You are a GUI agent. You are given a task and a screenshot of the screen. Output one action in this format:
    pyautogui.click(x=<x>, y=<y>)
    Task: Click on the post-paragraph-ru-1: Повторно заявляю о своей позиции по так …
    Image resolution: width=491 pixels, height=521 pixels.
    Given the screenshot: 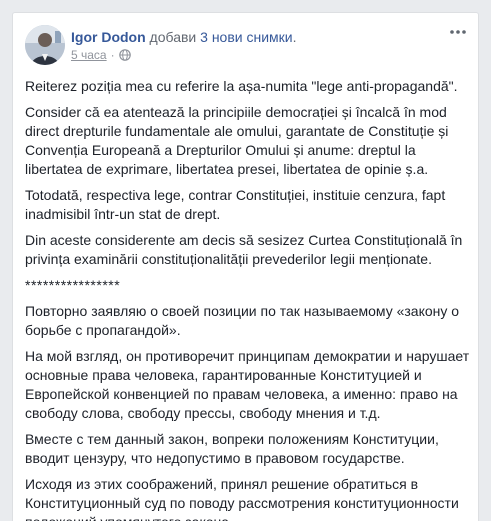 What is the action you would take?
    pyautogui.click(x=242, y=320)
    